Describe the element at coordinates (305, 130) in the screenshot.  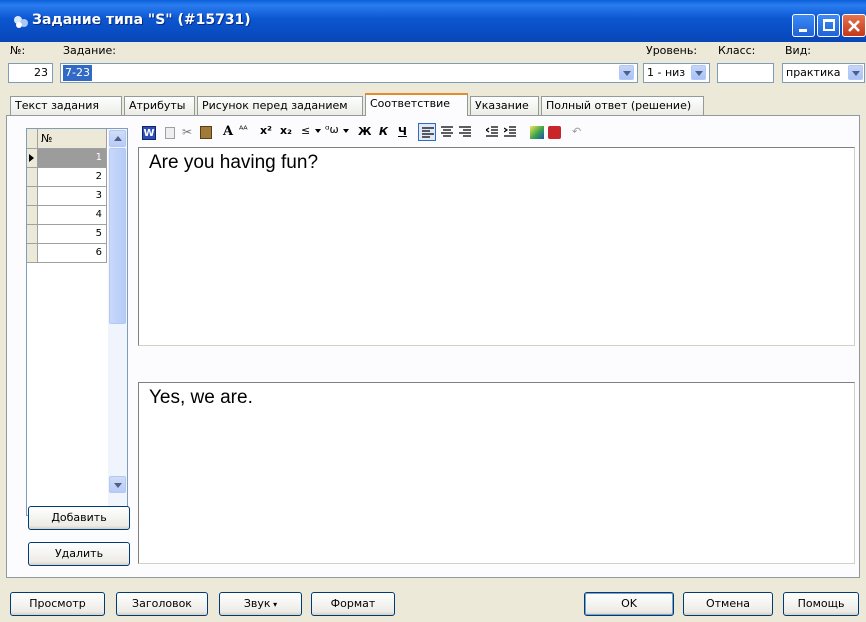
I see `symbol-icon: ≤` at that location.